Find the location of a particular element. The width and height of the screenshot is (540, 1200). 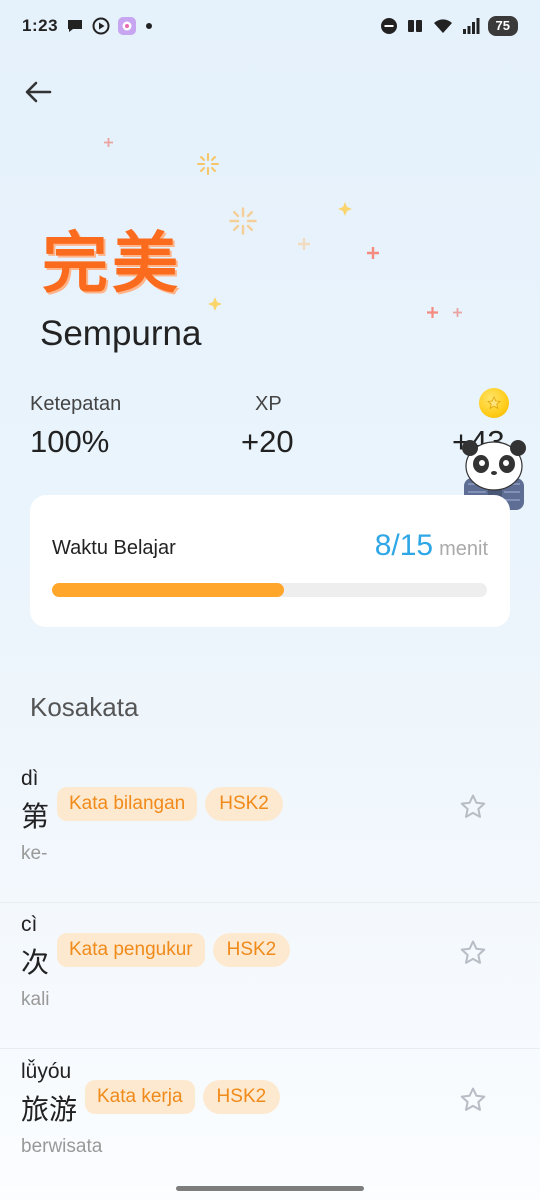

vocab-item: cì 次 kali Kata pengukur HSK2 is located at coordinates (270, 976).